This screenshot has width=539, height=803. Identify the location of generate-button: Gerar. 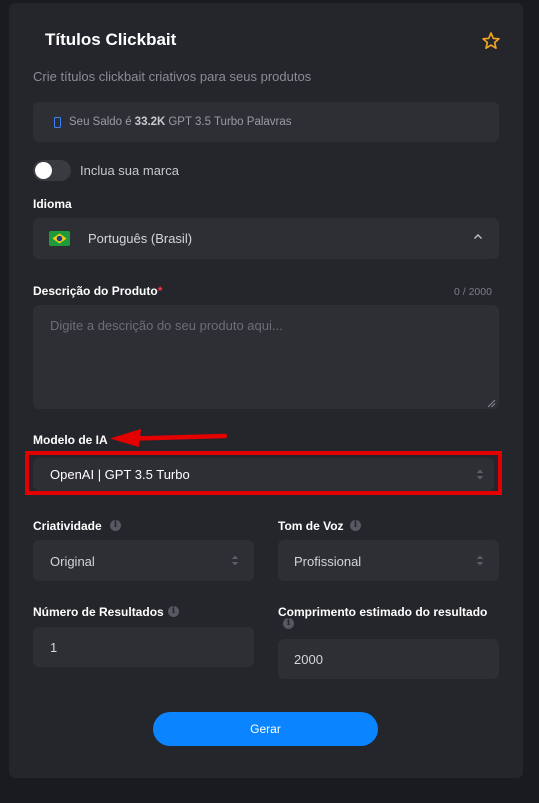
(265, 729).